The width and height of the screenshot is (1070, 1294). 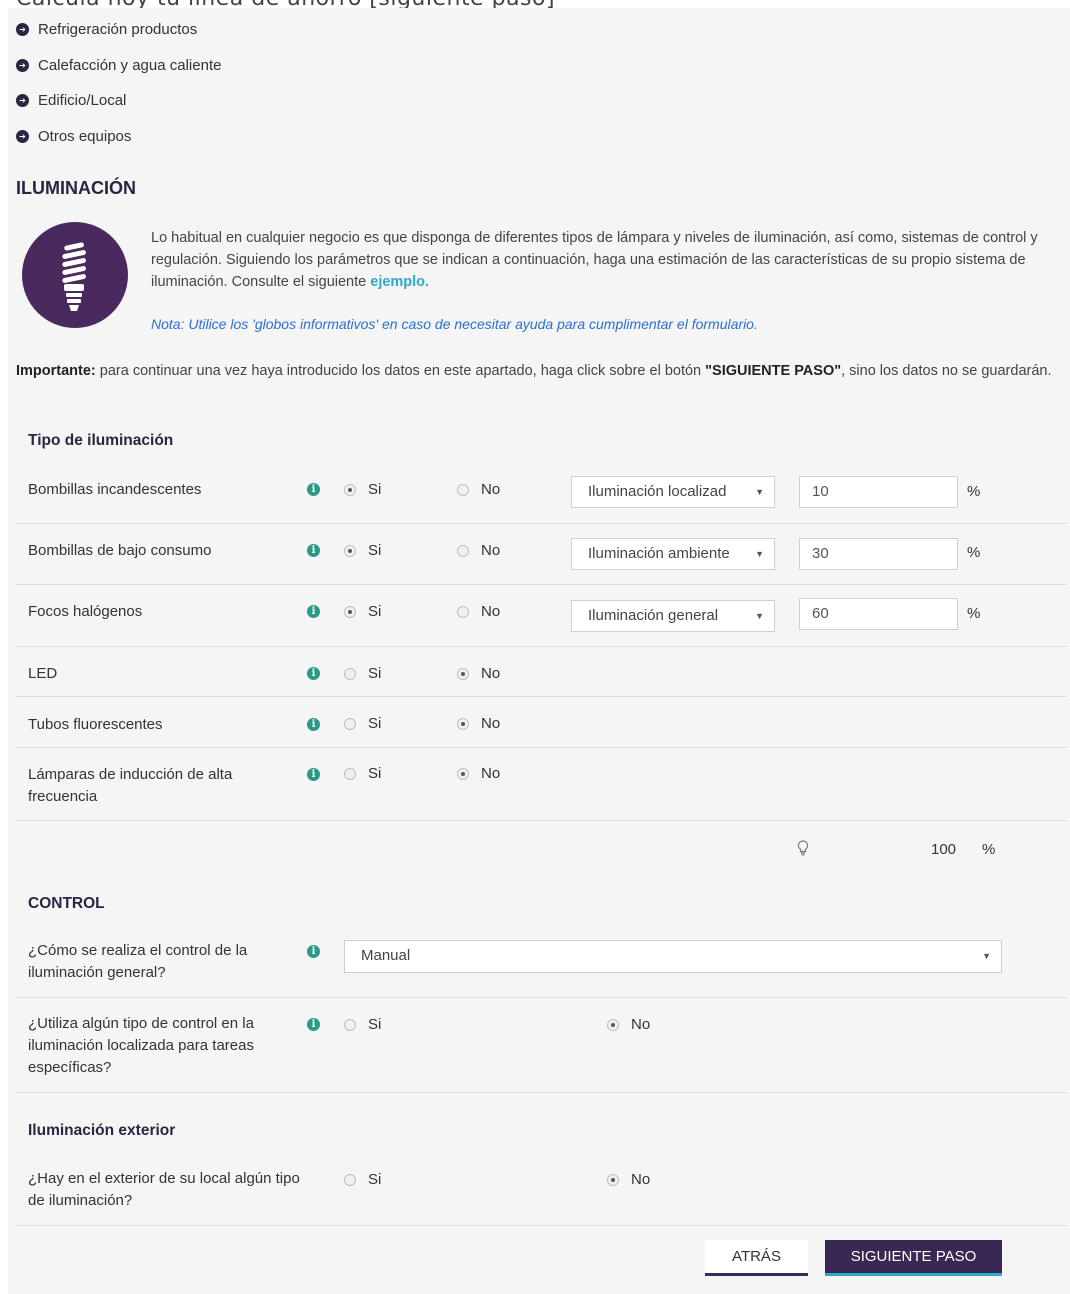 I want to click on exterior-title: Iluminación exterior, so click(x=102, y=1130).